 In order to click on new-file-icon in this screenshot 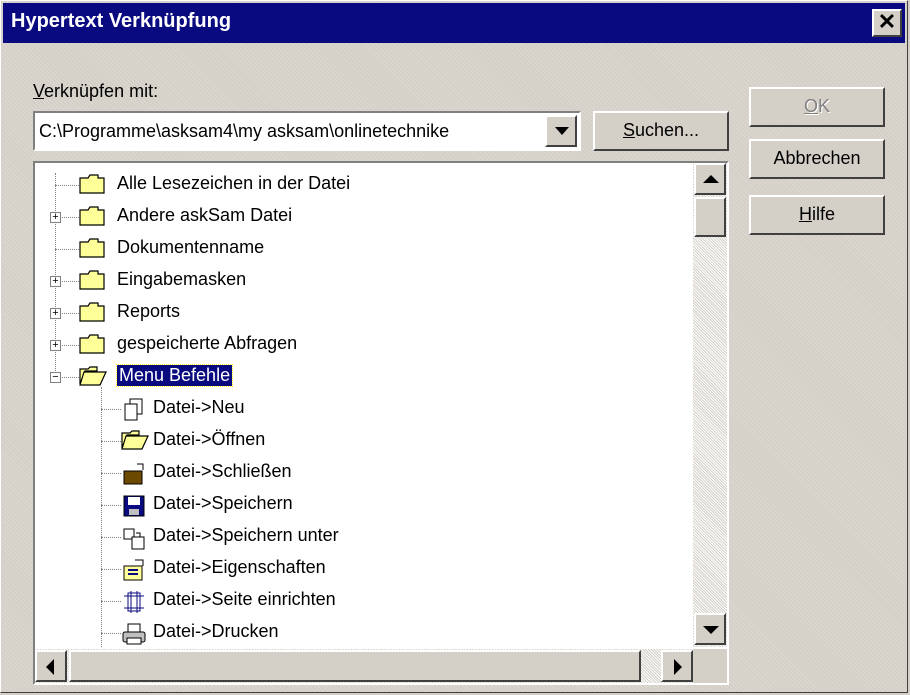, I will do `click(134, 409)`.